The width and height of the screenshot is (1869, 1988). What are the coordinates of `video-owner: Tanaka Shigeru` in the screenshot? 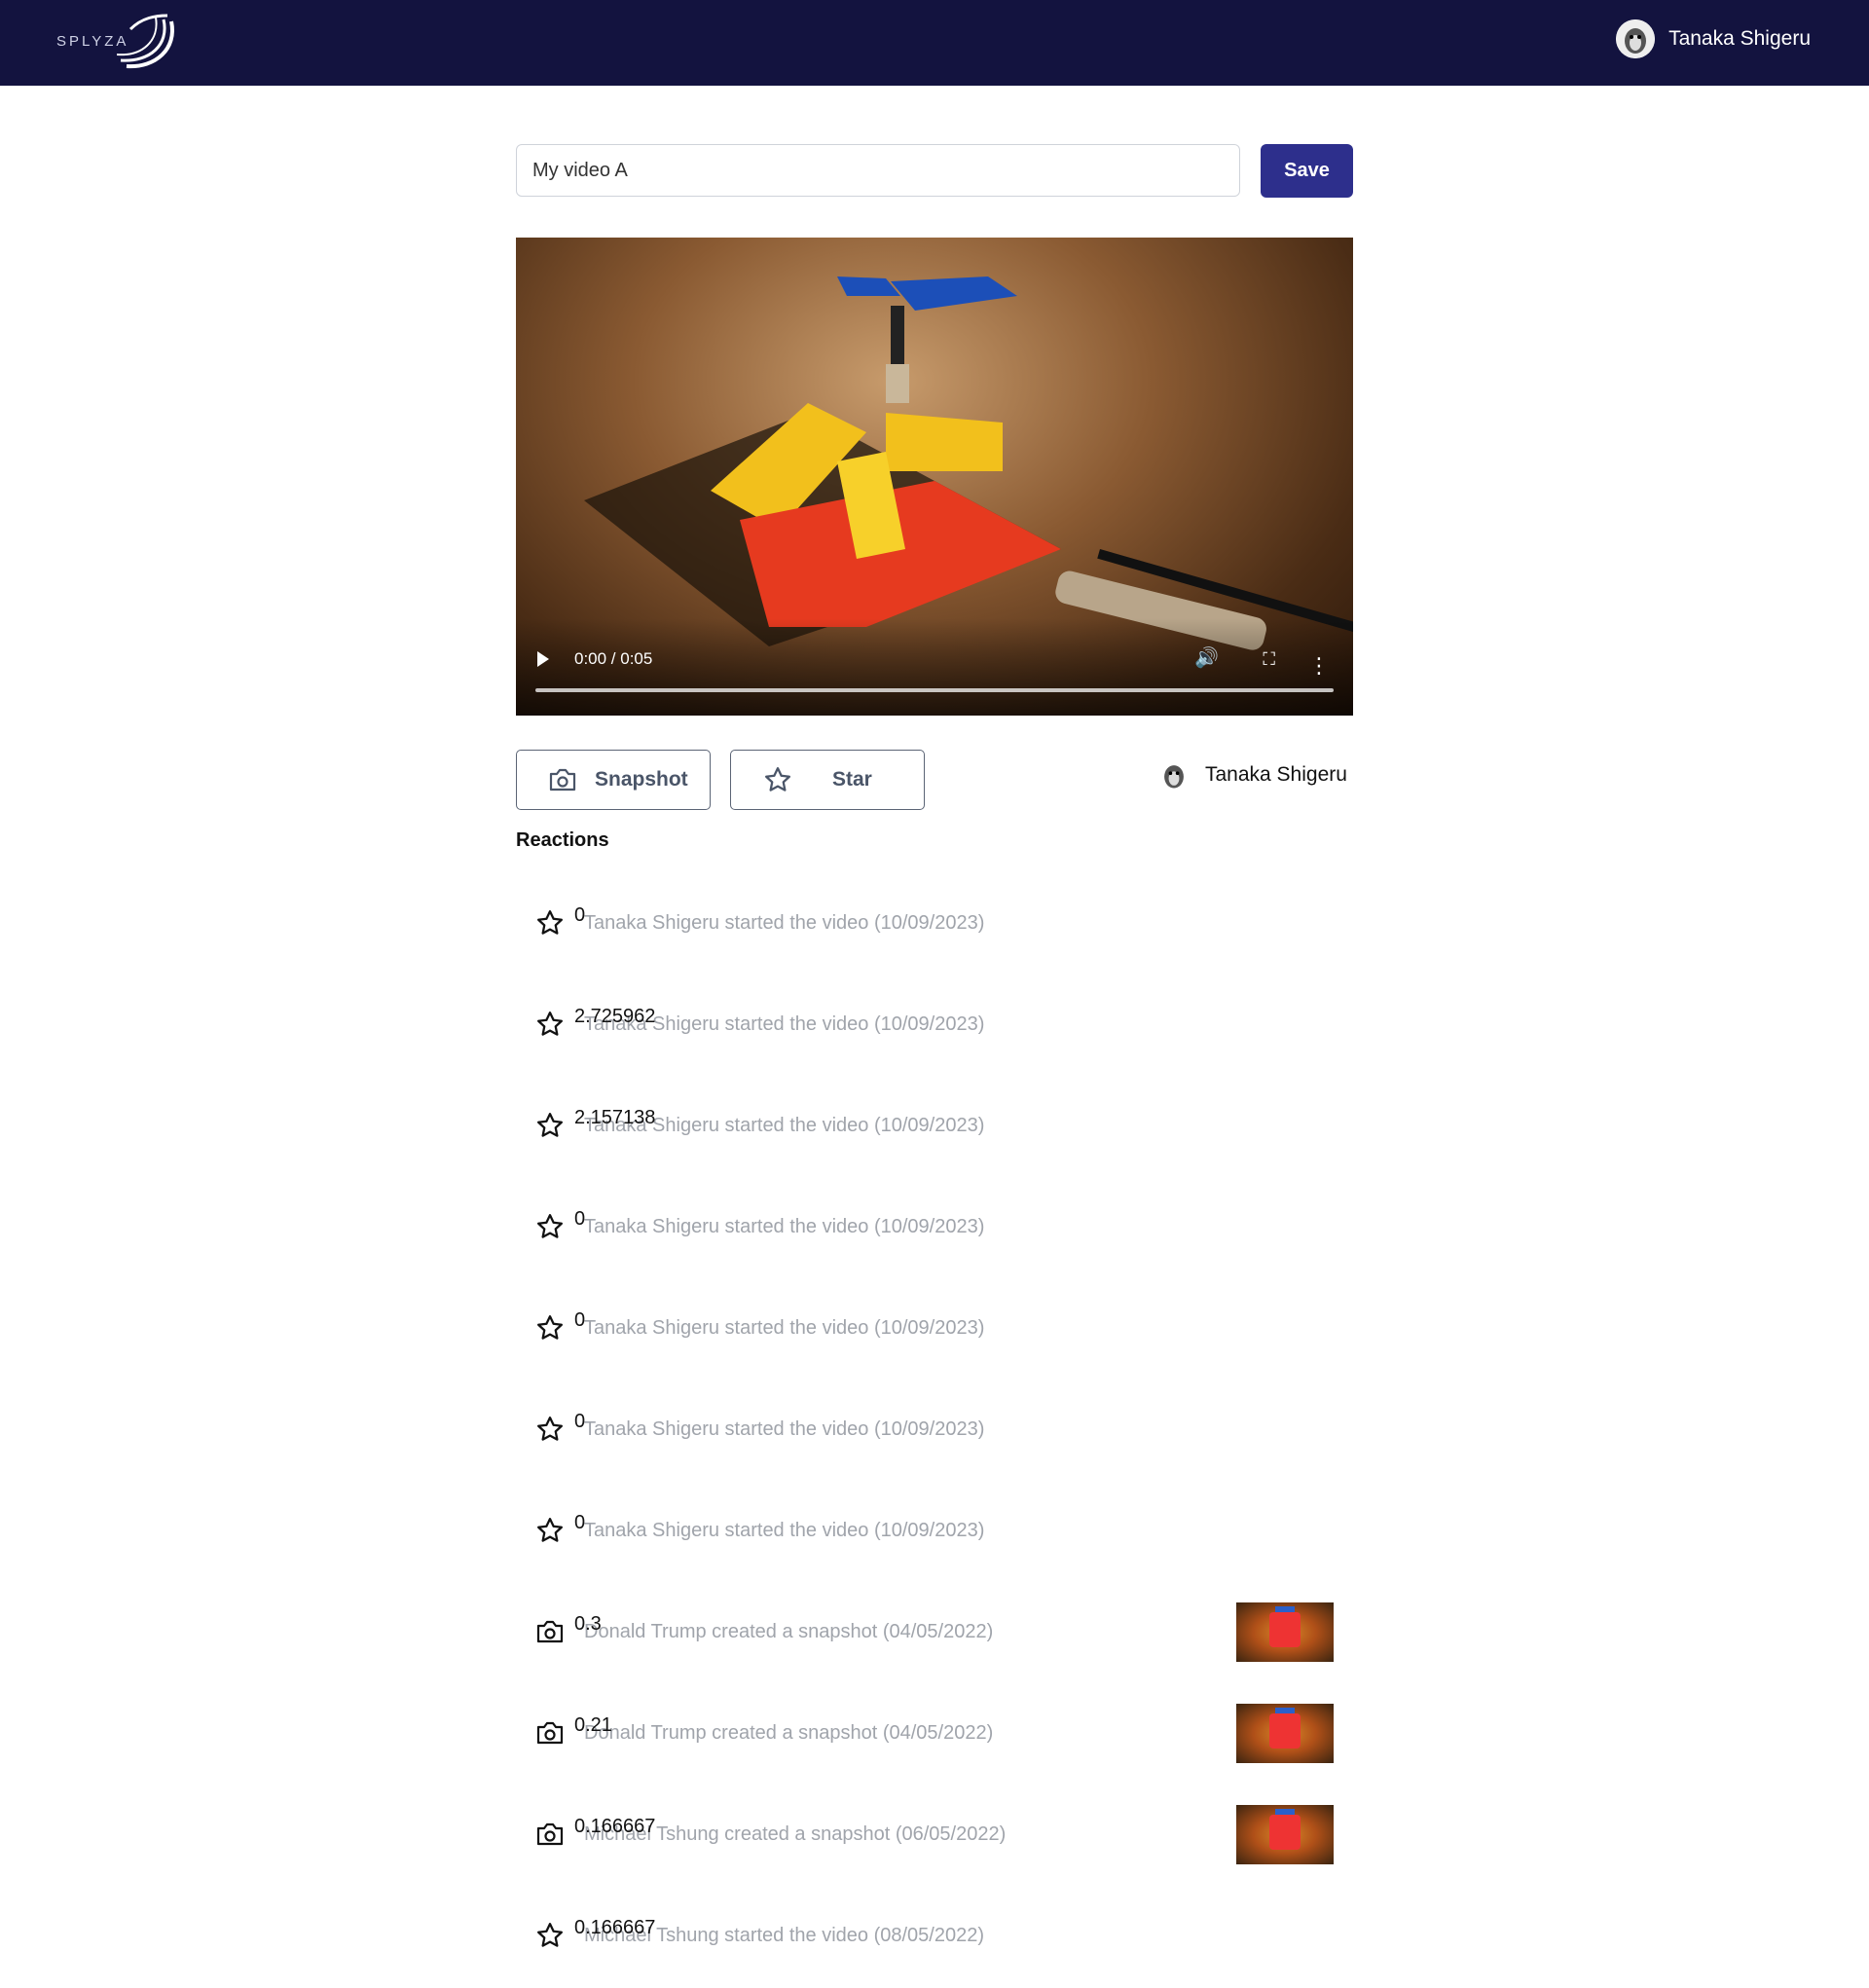 It's located at (1251, 774).